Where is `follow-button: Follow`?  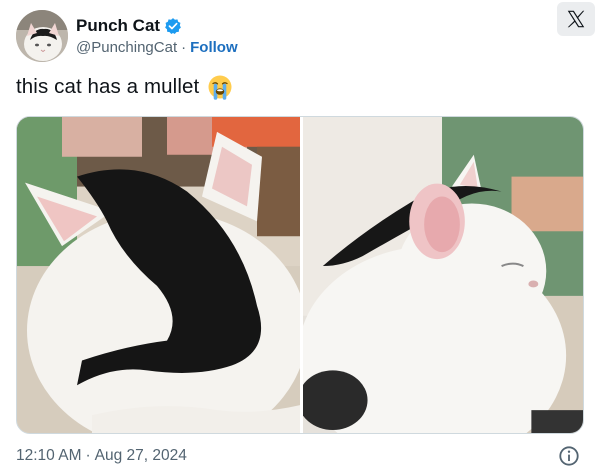 follow-button: Follow is located at coordinates (214, 47).